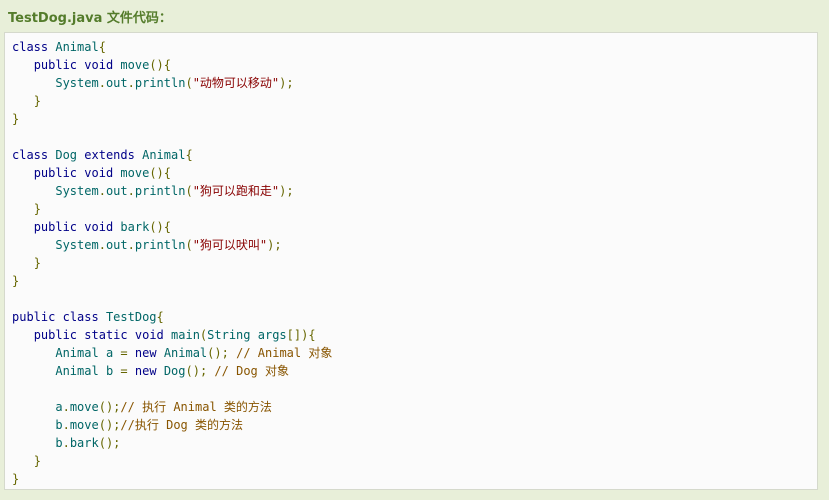 This screenshot has height=500, width=829. Describe the element at coordinates (230, 245) in the screenshot. I see `code-token-str: "狗可以吠叫"` at that location.